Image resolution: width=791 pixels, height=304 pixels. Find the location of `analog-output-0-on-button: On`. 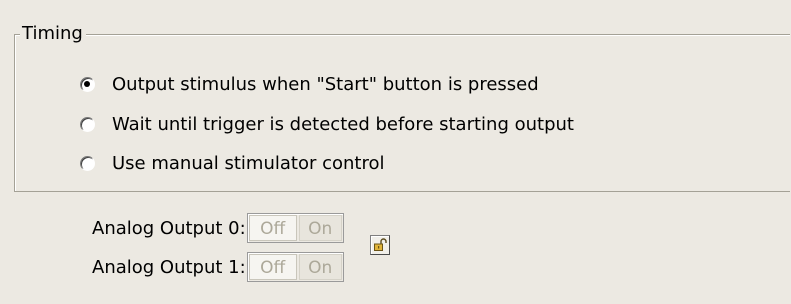

analog-output-0-on-button: On is located at coordinates (320, 228).